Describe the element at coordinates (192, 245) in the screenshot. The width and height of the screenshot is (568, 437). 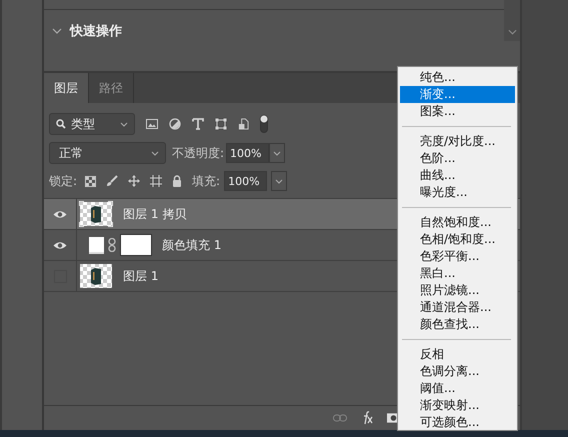
I see `layer-name: 颜色填充 1` at that location.